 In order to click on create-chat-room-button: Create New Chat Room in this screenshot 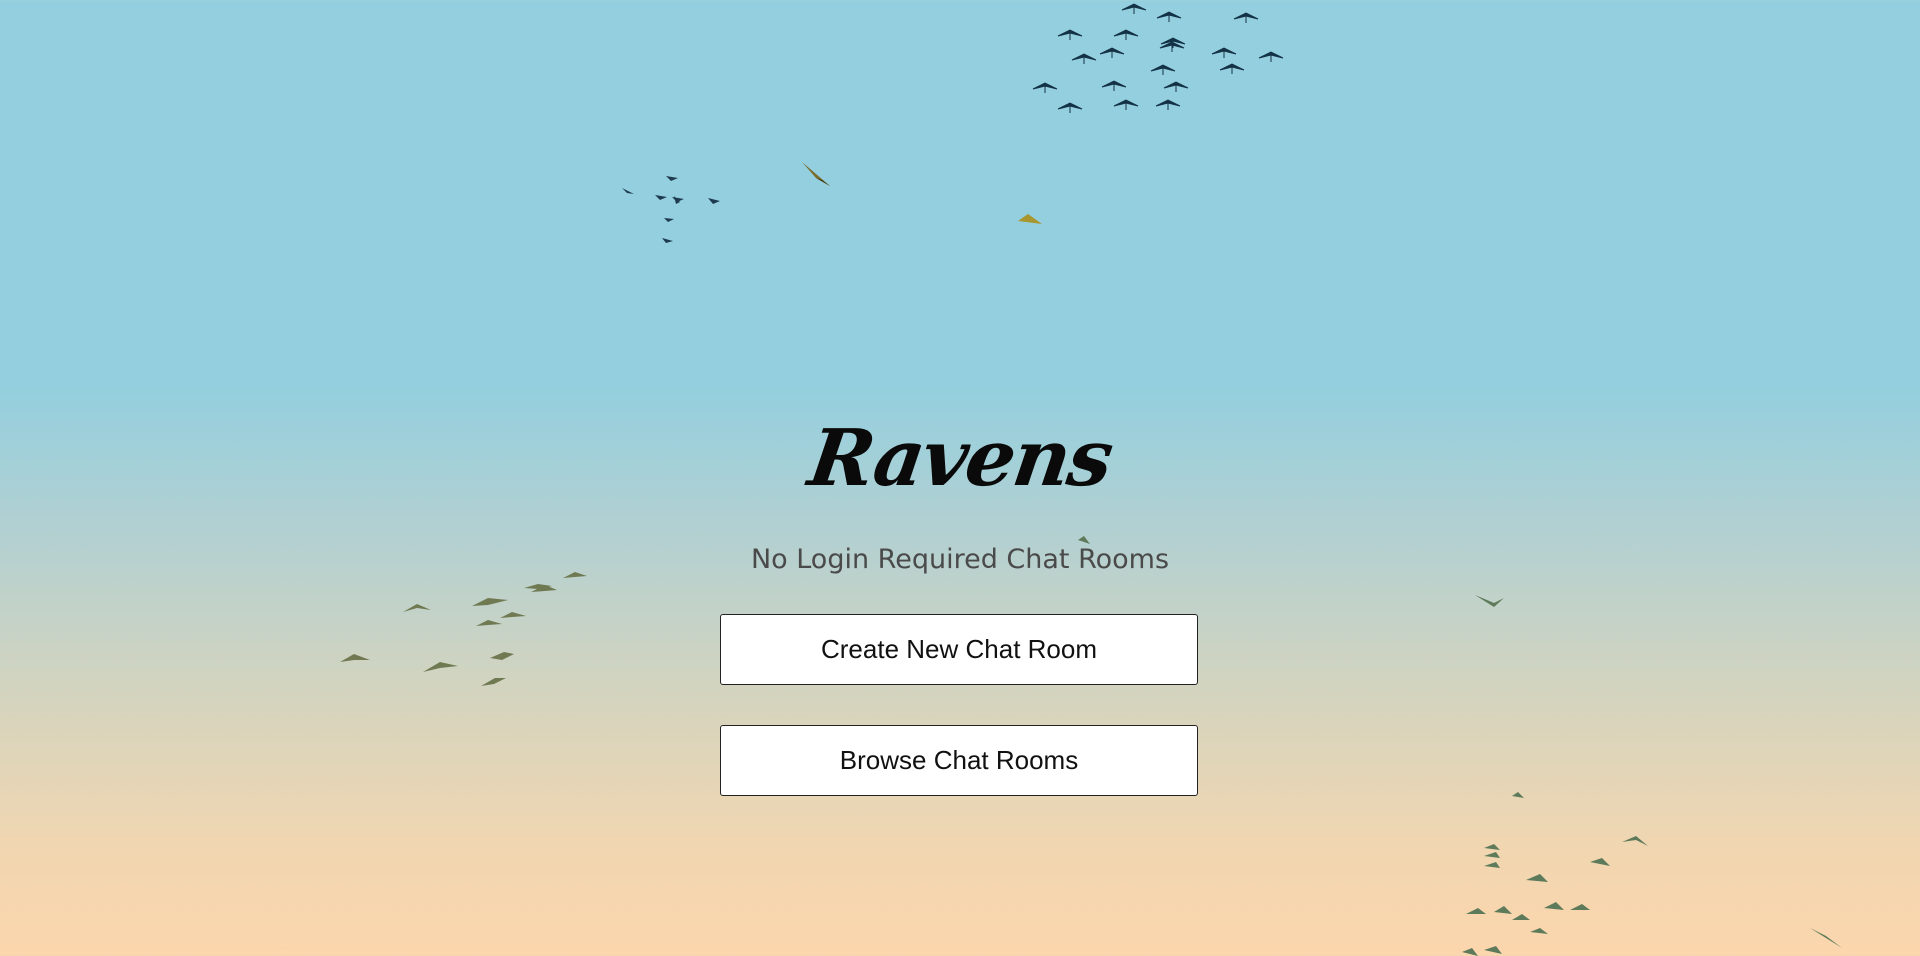, I will do `click(959, 649)`.